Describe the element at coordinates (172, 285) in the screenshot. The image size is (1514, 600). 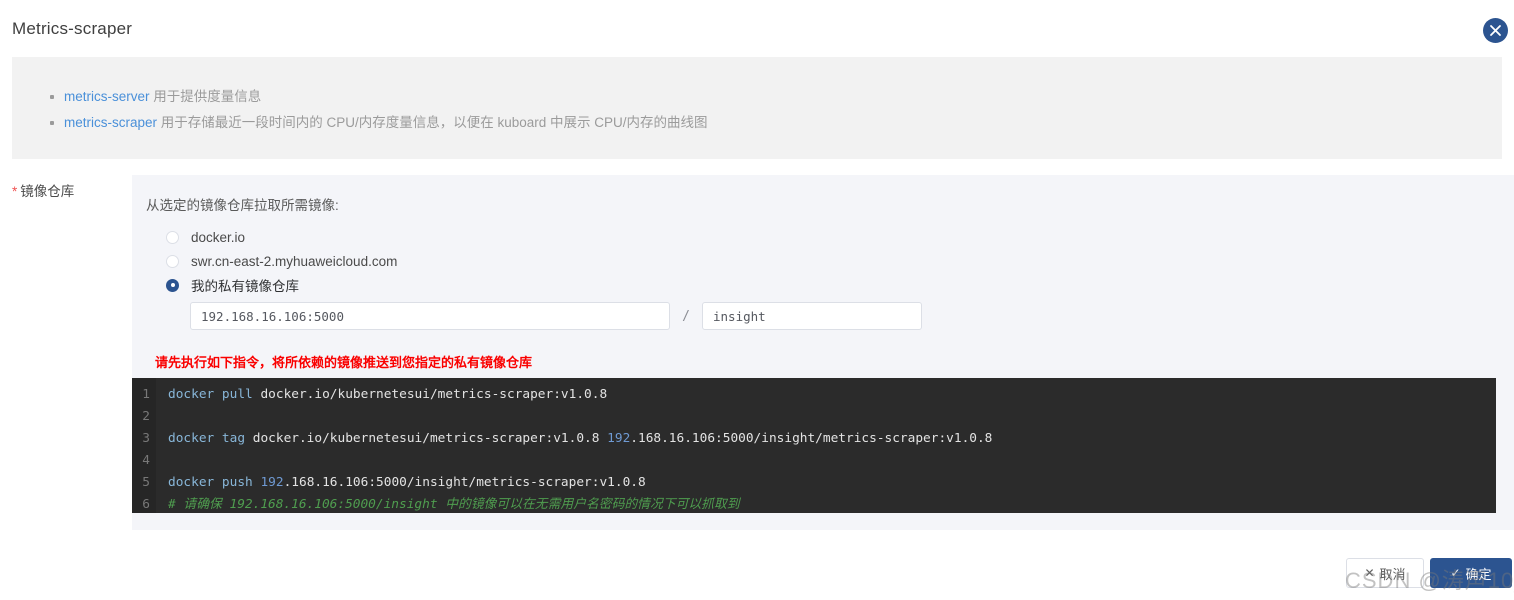
I see `radio-icon-selected` at that location.